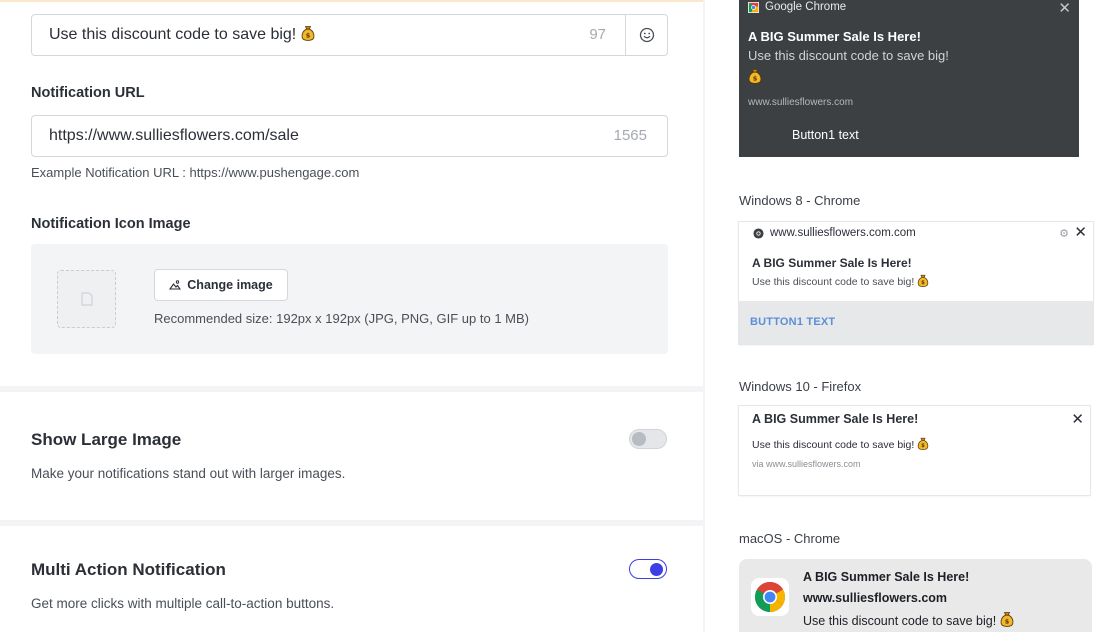  Describe the element at coordinates (106, 439) in the screenshot. I see `show-large-image-title: Show Large Image` at that location.